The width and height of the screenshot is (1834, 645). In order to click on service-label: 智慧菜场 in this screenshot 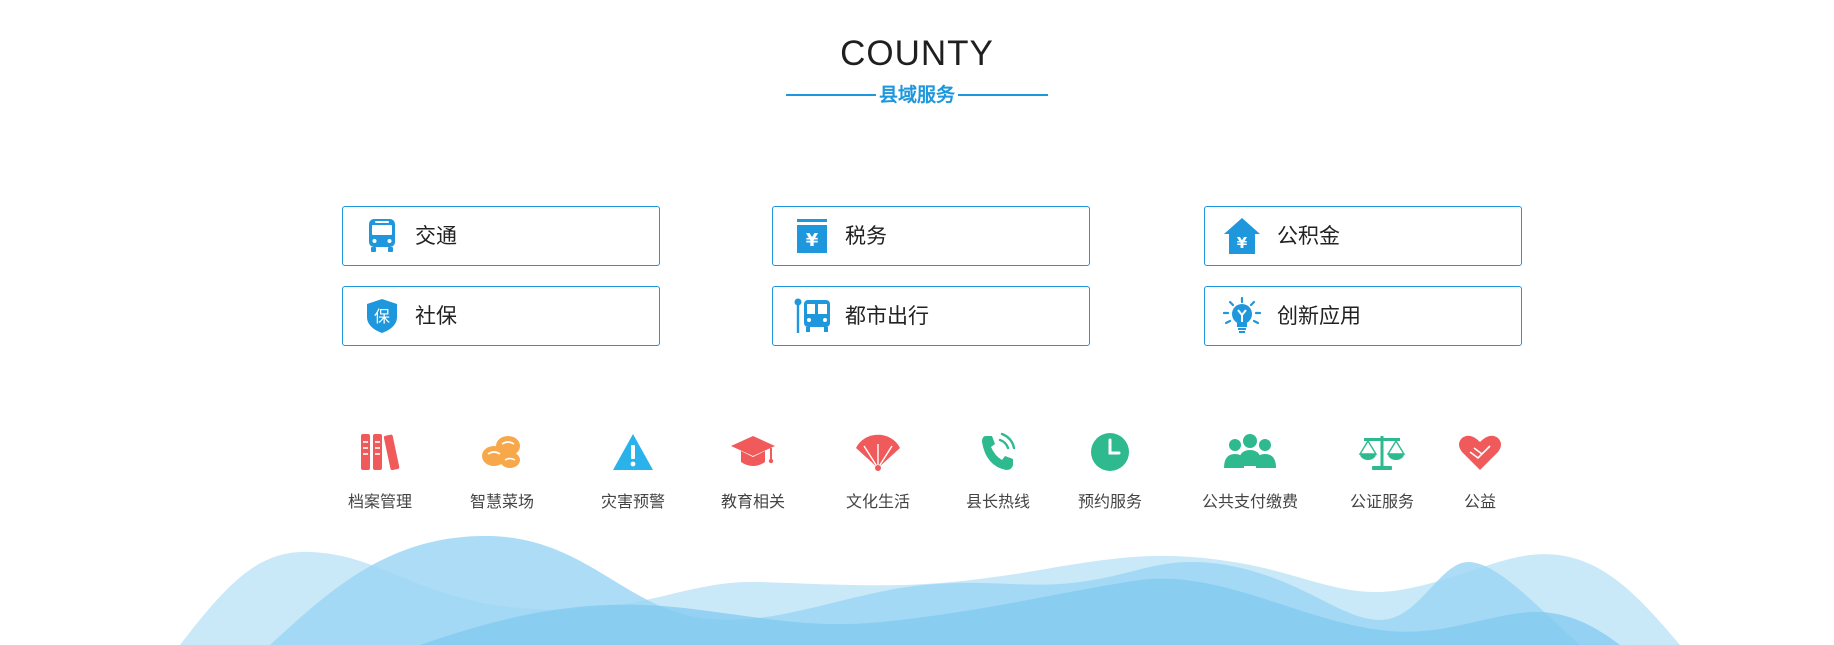, I will do `click(501, 501)`.